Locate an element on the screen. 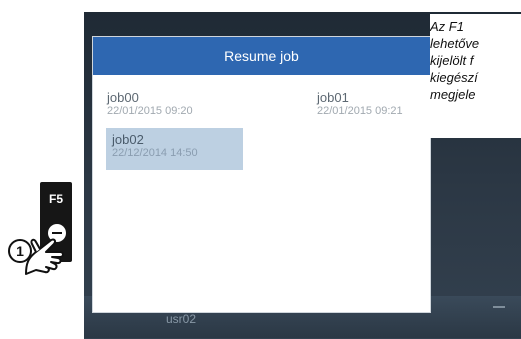  job-item-job00: job00 22/01/2015 09:20 is located at coordinates (187, 104).